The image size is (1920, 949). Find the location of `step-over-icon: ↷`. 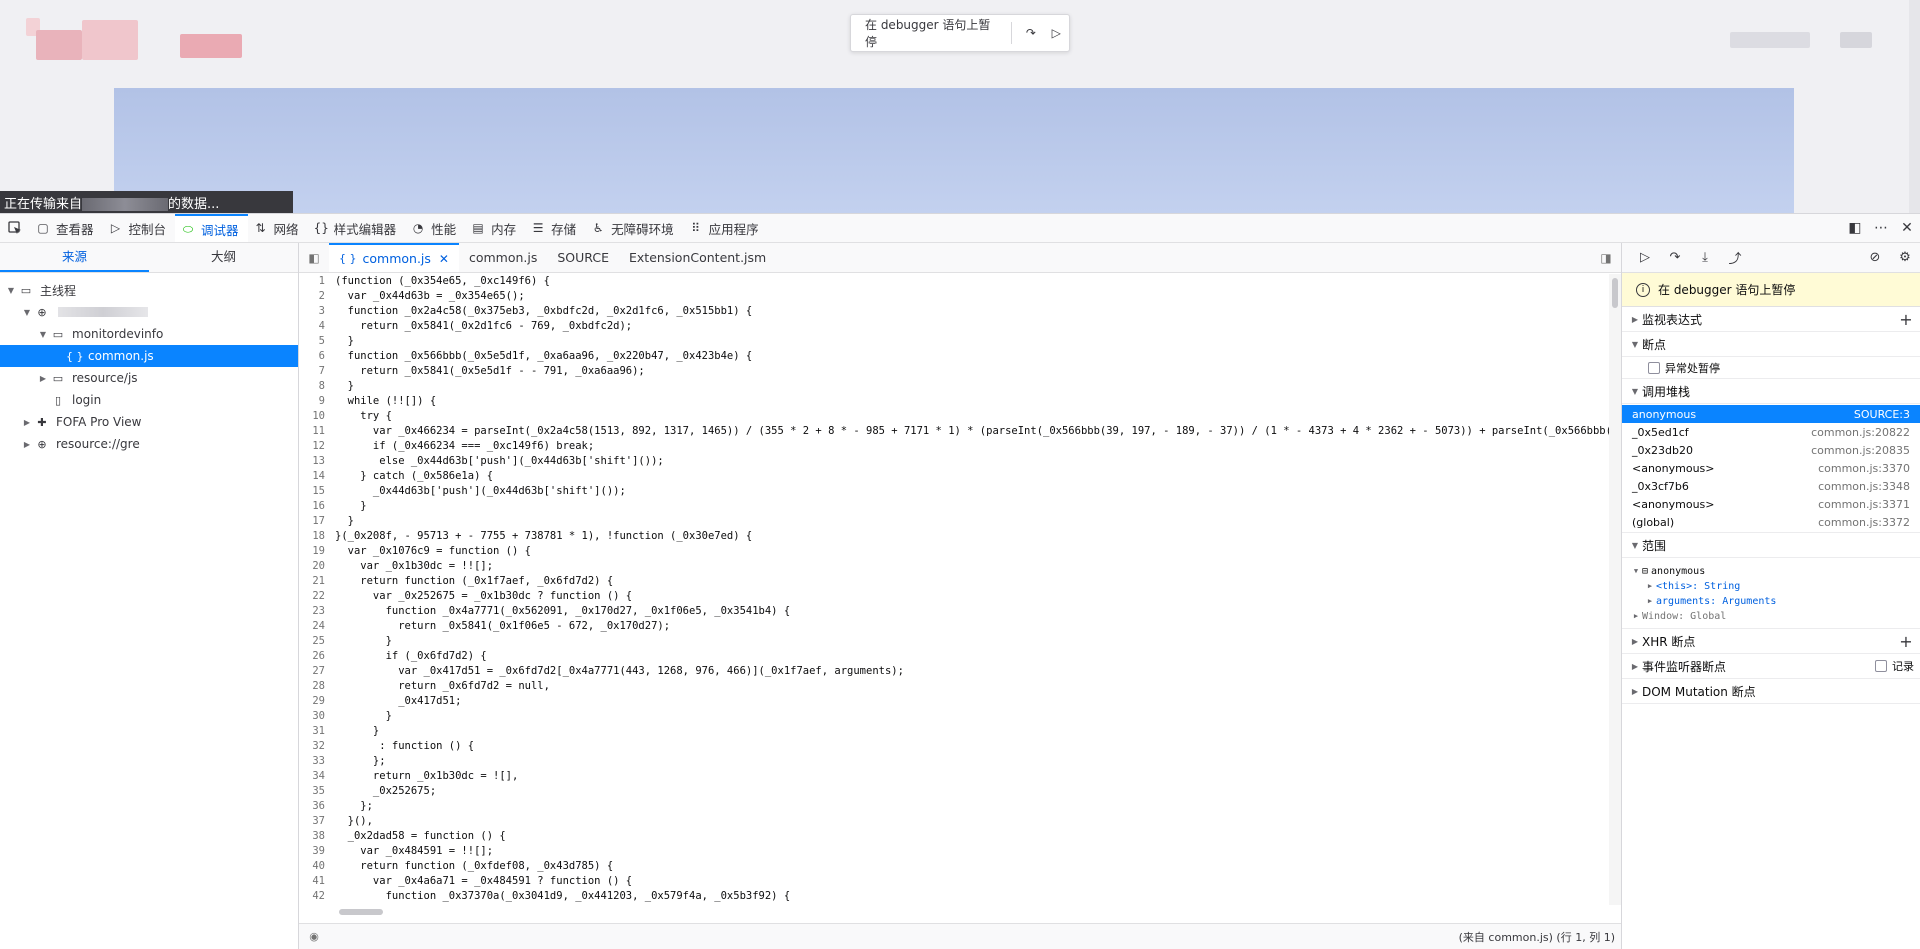

step-over-icon: ↷ is located at coordinates (1675, 257).